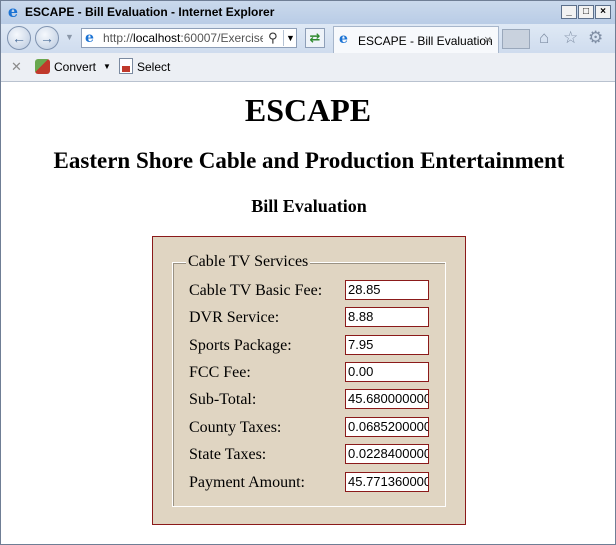  I want to click on page-heading: ESCAPE, so click(308, 110).